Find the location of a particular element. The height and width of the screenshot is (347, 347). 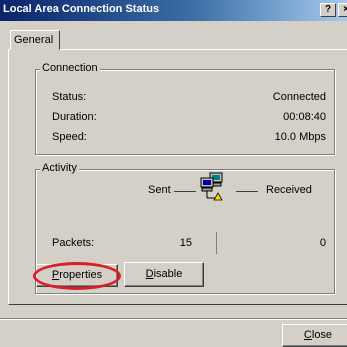

network-computers-icon is located at coordinates (215, 188).